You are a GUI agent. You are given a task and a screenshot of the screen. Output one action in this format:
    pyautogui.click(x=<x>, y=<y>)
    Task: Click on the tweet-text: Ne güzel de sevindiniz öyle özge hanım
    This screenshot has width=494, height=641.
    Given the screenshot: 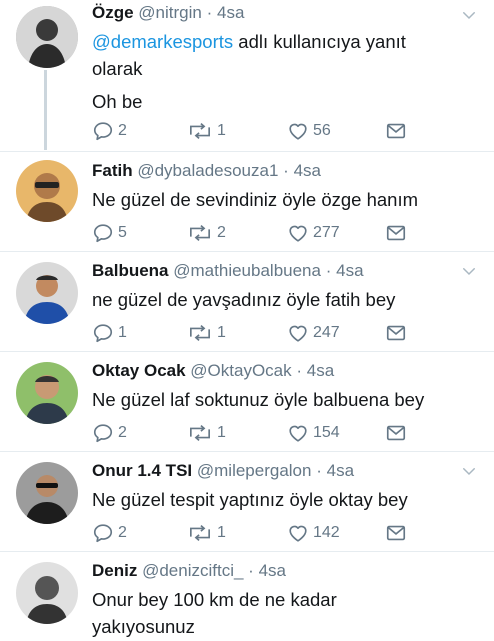 What is the action you would take?
    pyautogui.click(x=255, y=199)
    